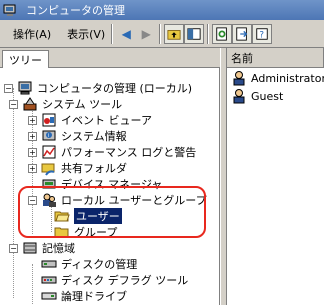 This screenshot has width=324, height=305. What do you see at coordinates (275, 58) in the screenshot?
I see `column-header-name: 名前` at bounding box center [275, 58].